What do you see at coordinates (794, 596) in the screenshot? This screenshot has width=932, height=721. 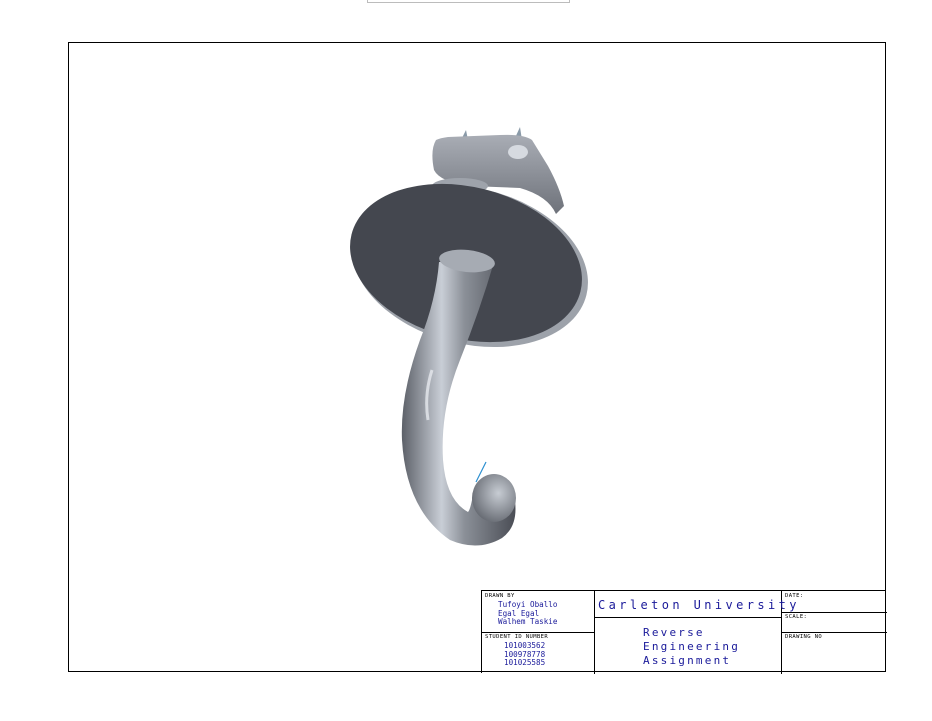 I see `date-label: DATE:` at bounding box center [794, 596].